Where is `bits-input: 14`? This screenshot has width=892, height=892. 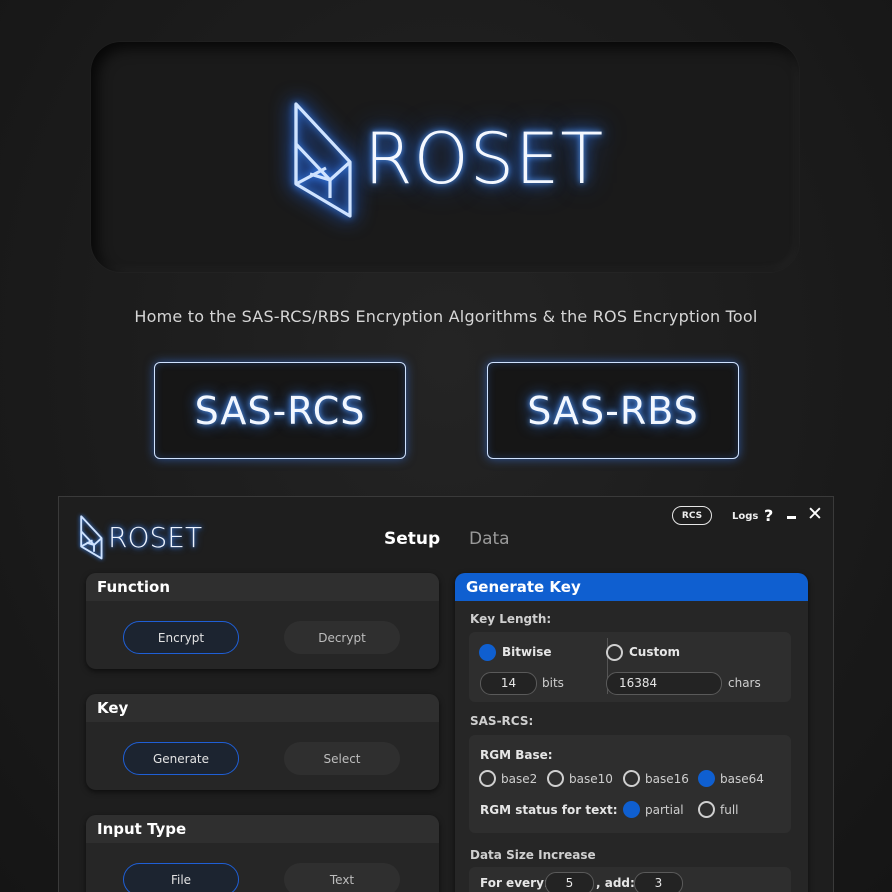
bits-input: 14 is located at coordinates (508, 683).